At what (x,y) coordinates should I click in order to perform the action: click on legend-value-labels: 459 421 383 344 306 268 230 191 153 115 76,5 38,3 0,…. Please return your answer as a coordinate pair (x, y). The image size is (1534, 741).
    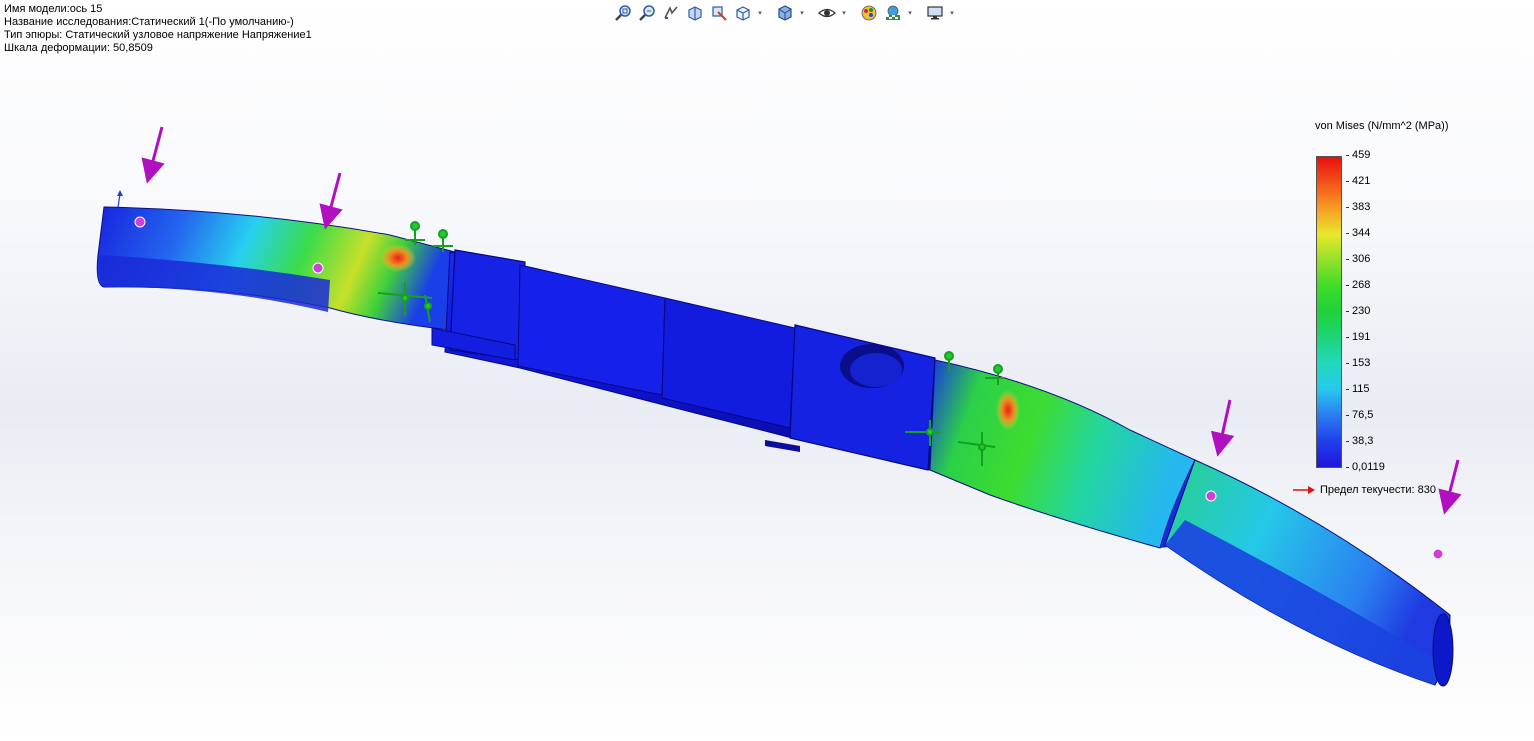
    Looking at the image, I should click on (1386, 311).